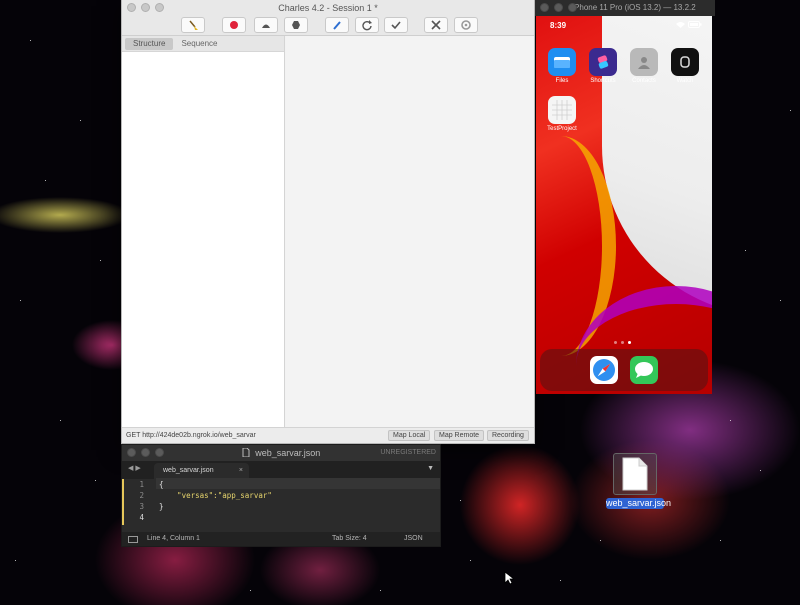 This screenshot has height=605, width=800. I want to click on breakpoint-icon, so click(296, 25).